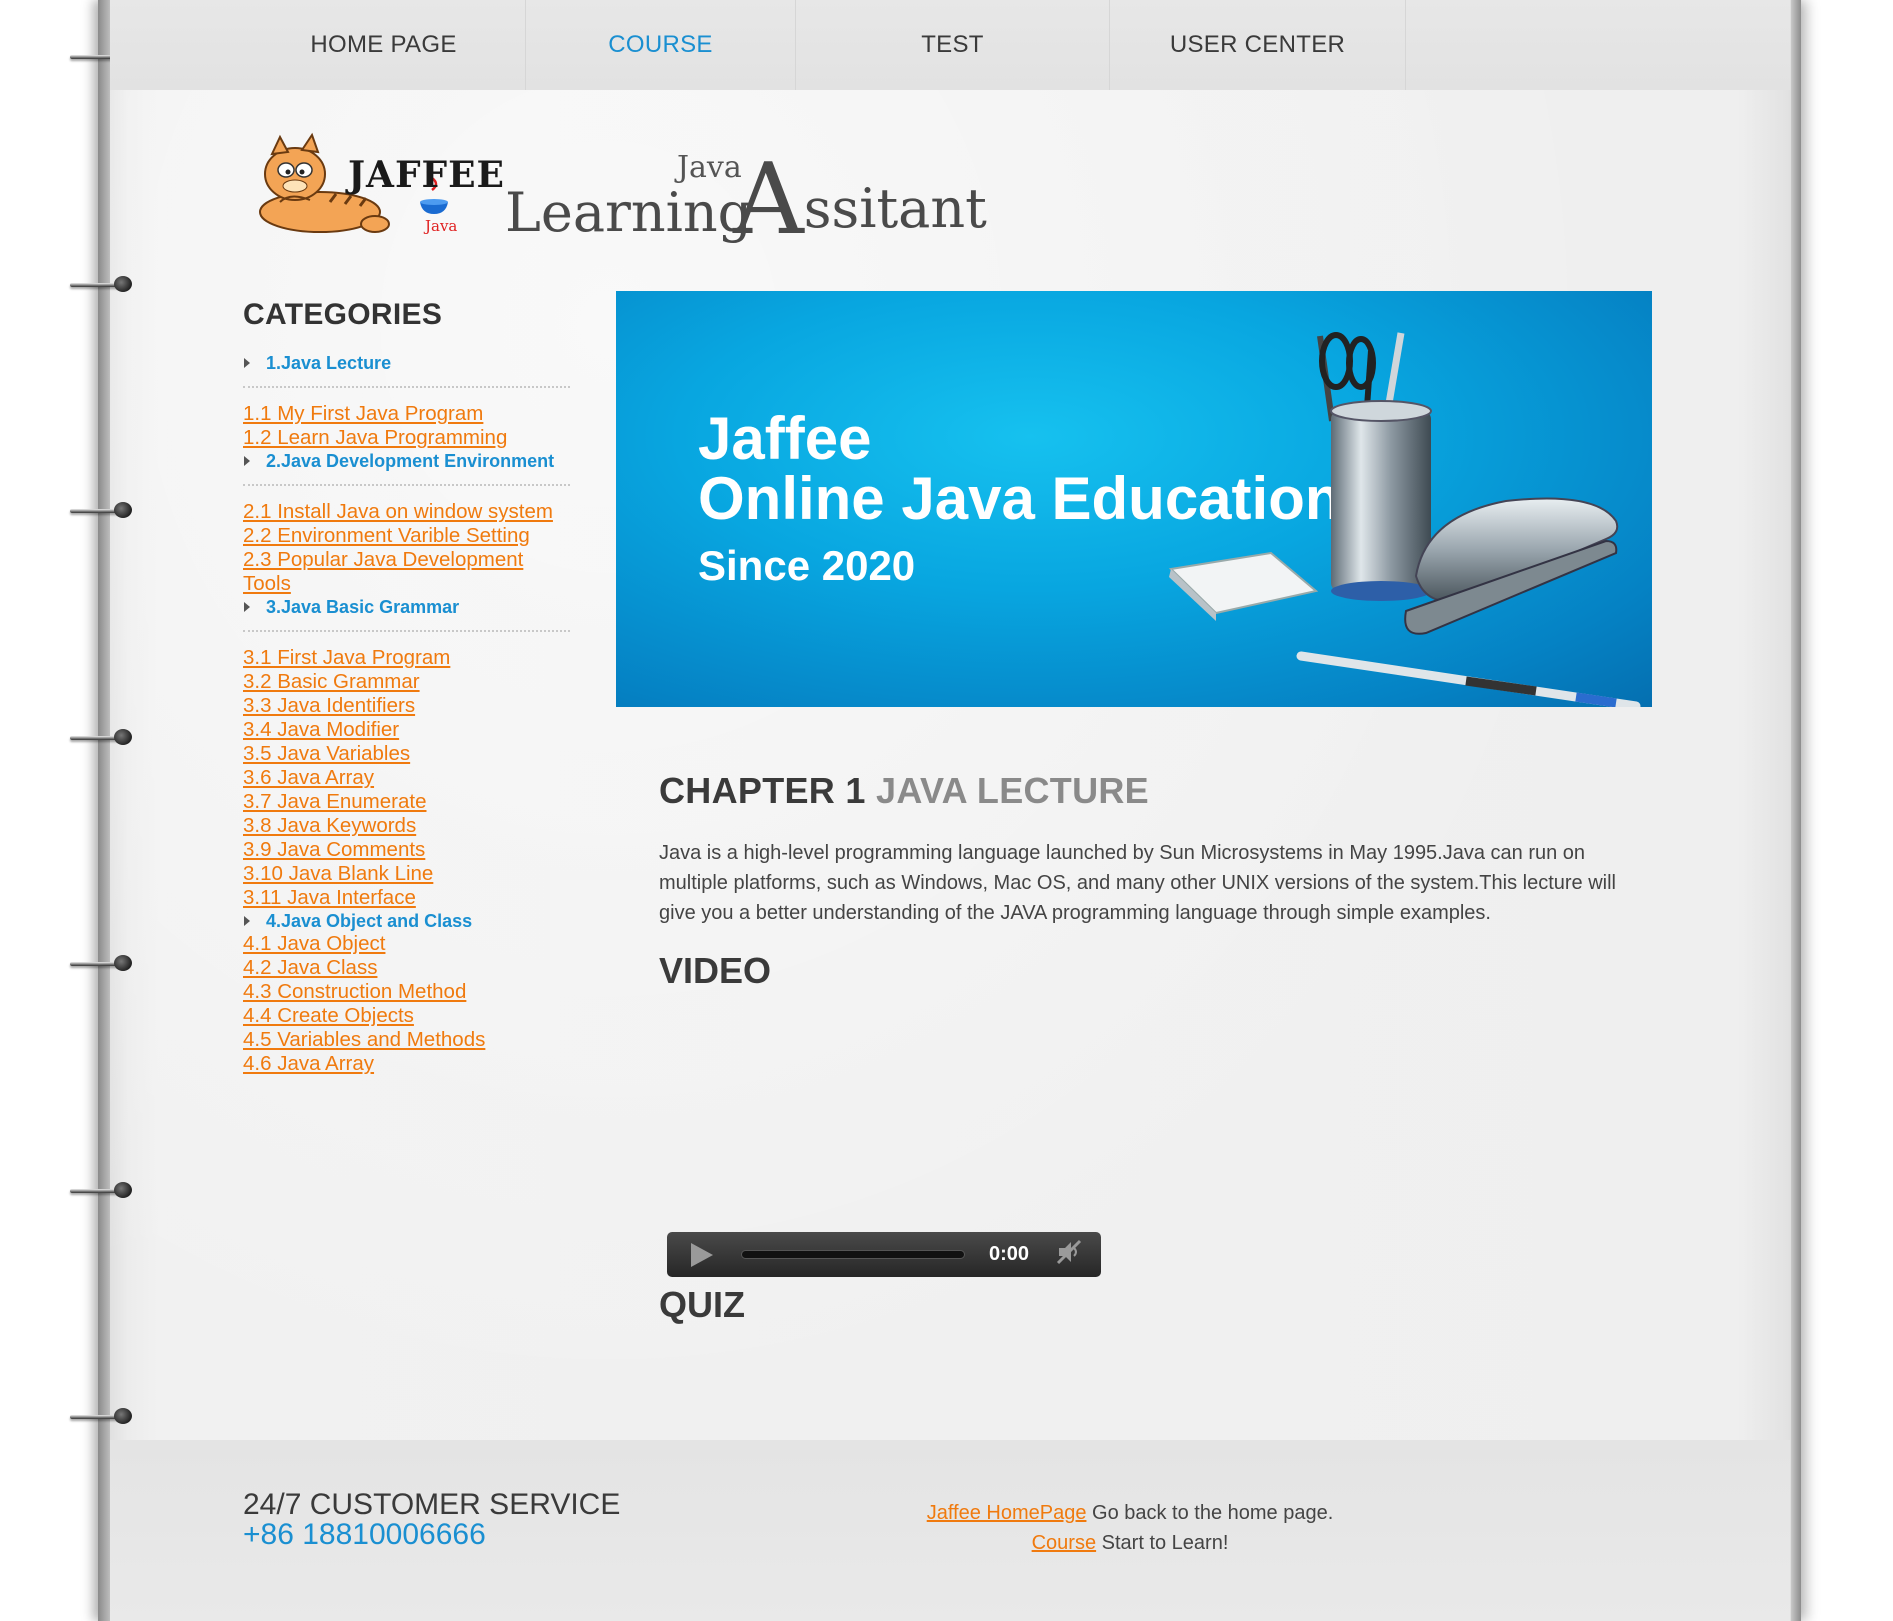 The image size is (1893, 1621). What do you see at coordinates (408, 968) in the screenshot?
I see `lesson-link: 4.2 Java Class` at bounding box center [408, 968].